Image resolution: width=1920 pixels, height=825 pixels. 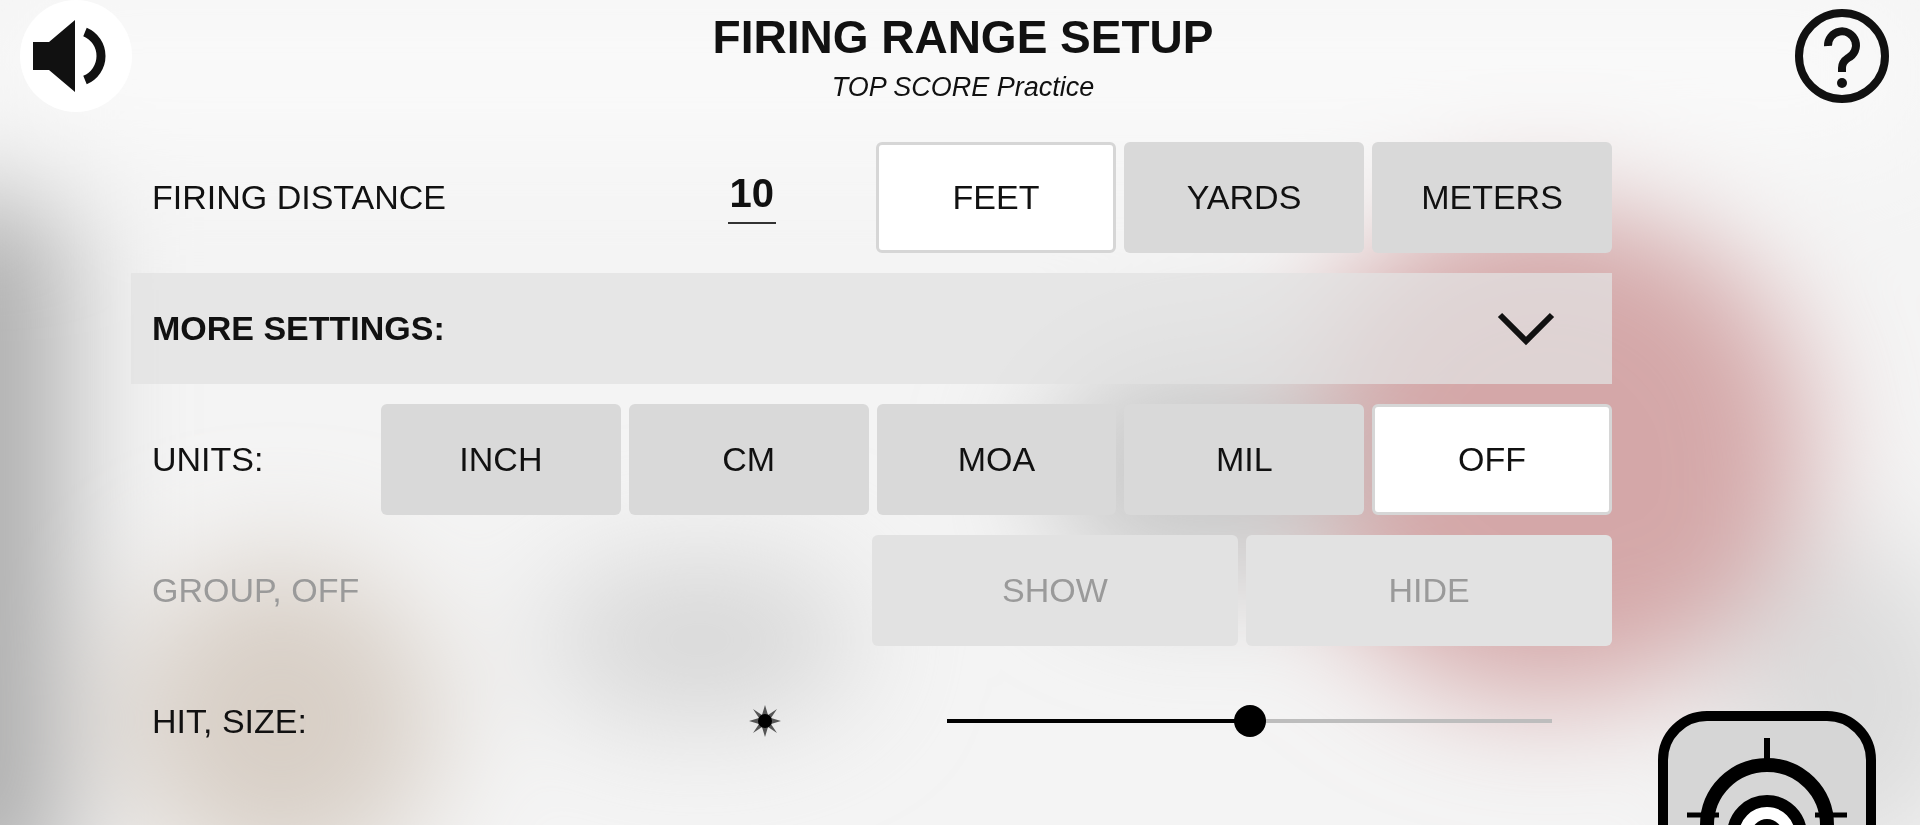 I want to click on setting-label: GROUP, OFF, so click(x=255, y=590).